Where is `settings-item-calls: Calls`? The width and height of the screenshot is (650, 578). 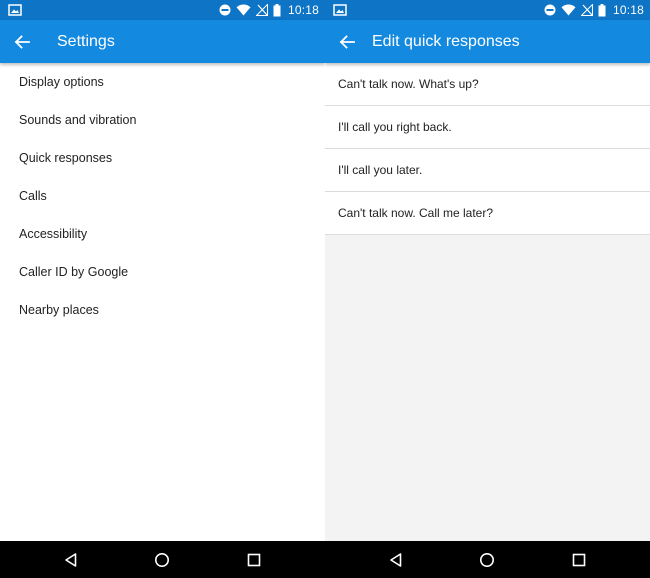
settings-item-calls: Calls is located at coordinates (162, 196).